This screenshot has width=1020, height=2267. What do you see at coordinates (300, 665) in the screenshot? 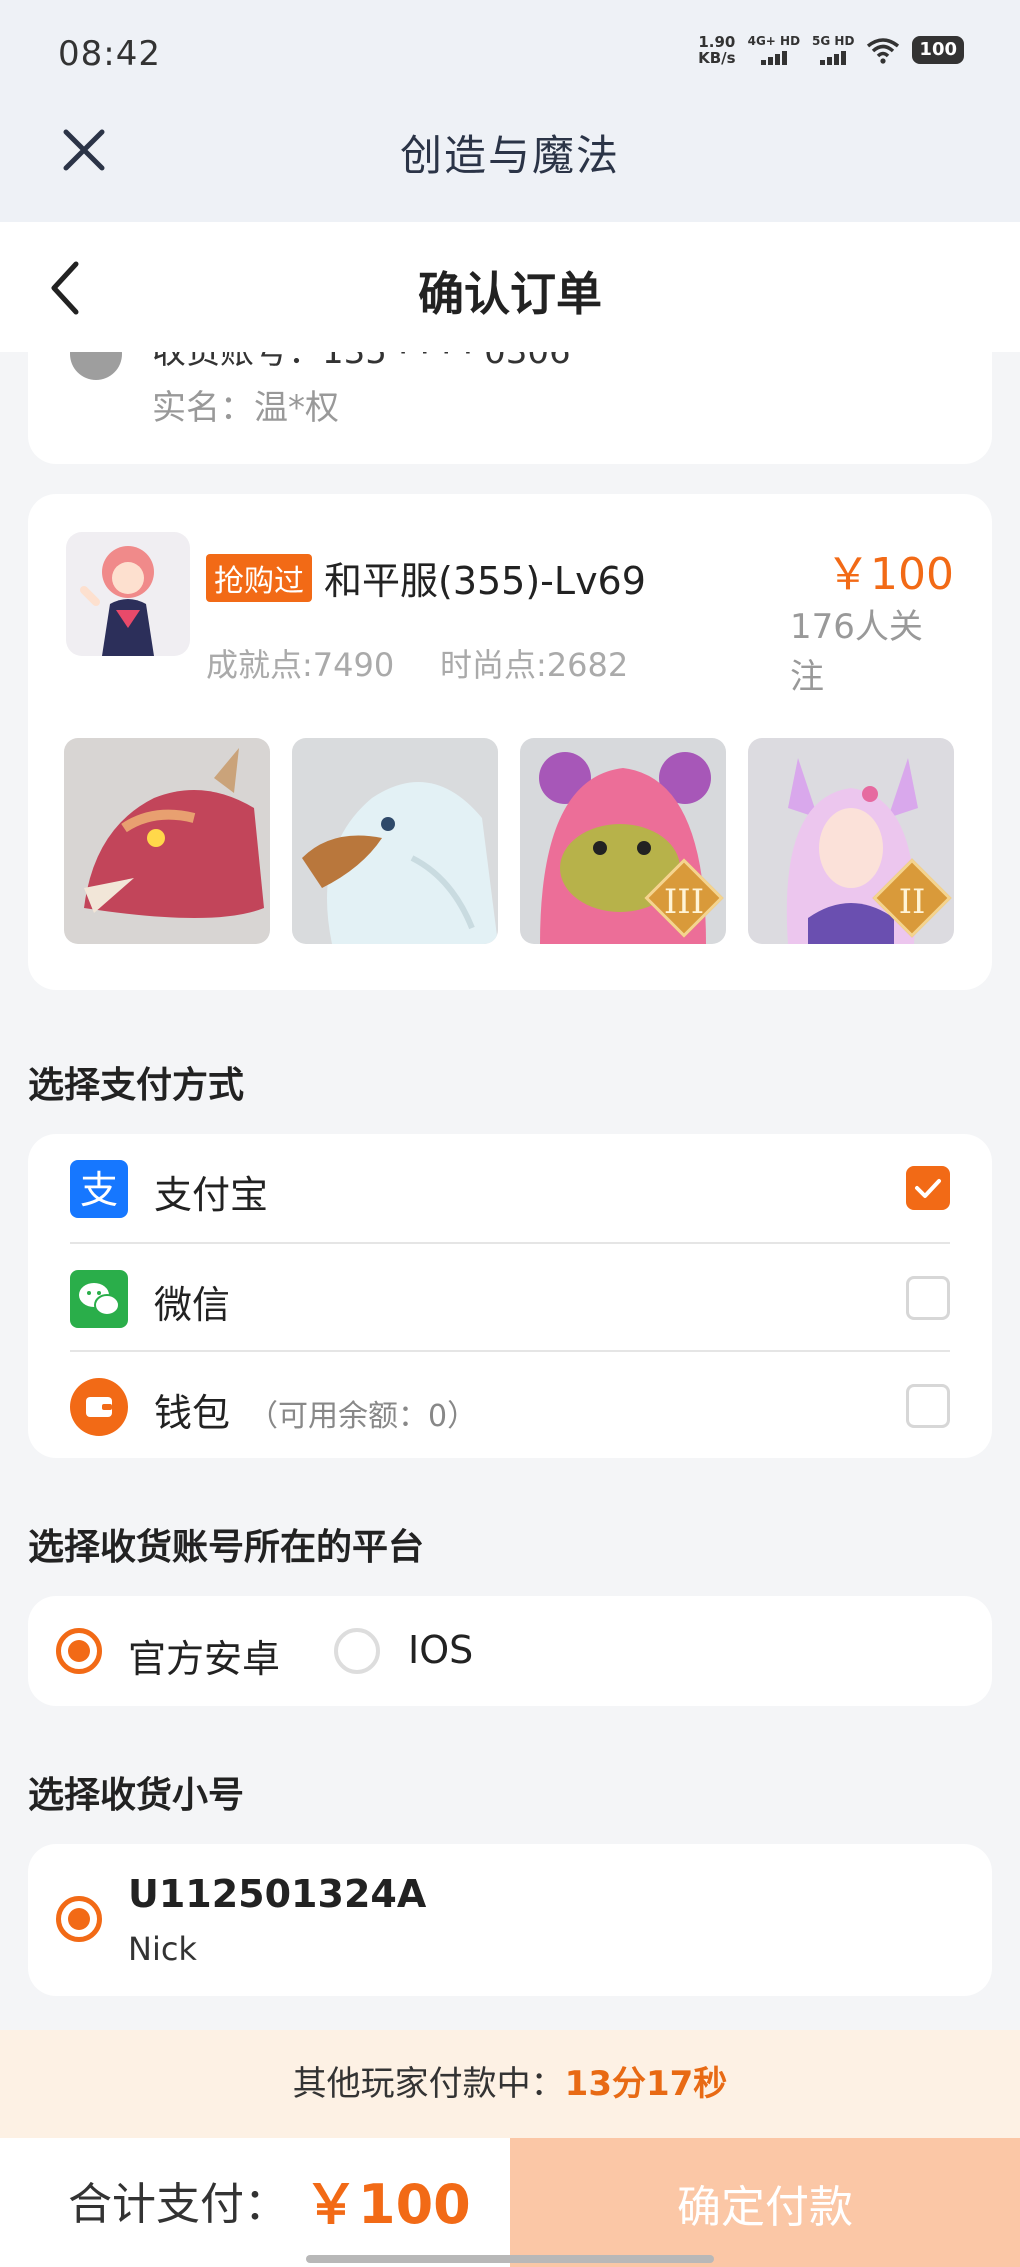
I see `achievement-points: 成就点:7490` at bounding box center [300, 665].